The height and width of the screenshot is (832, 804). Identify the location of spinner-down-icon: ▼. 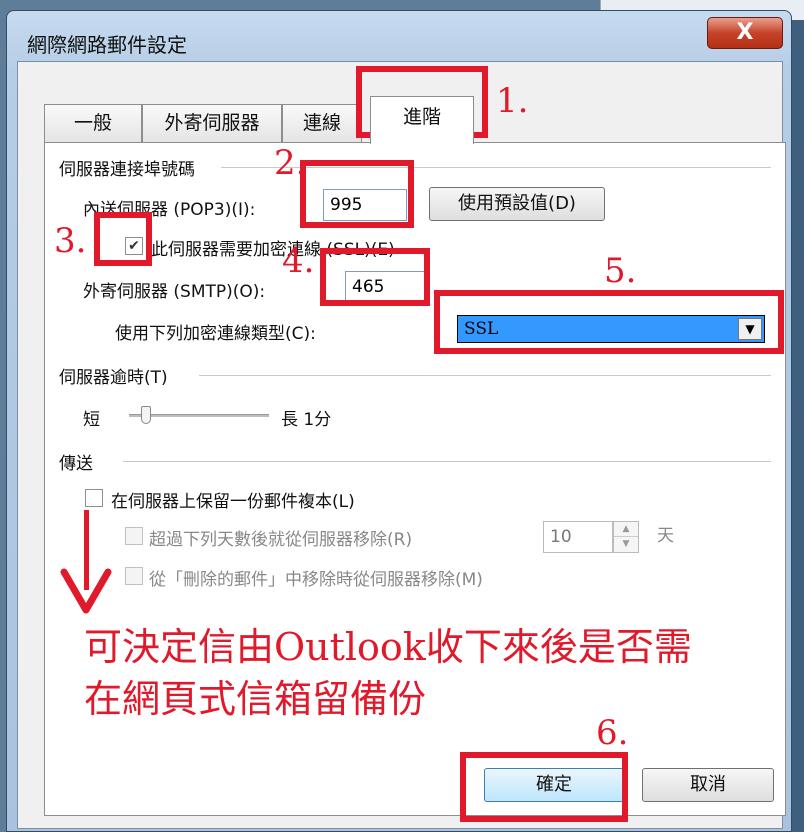
(626, 544).